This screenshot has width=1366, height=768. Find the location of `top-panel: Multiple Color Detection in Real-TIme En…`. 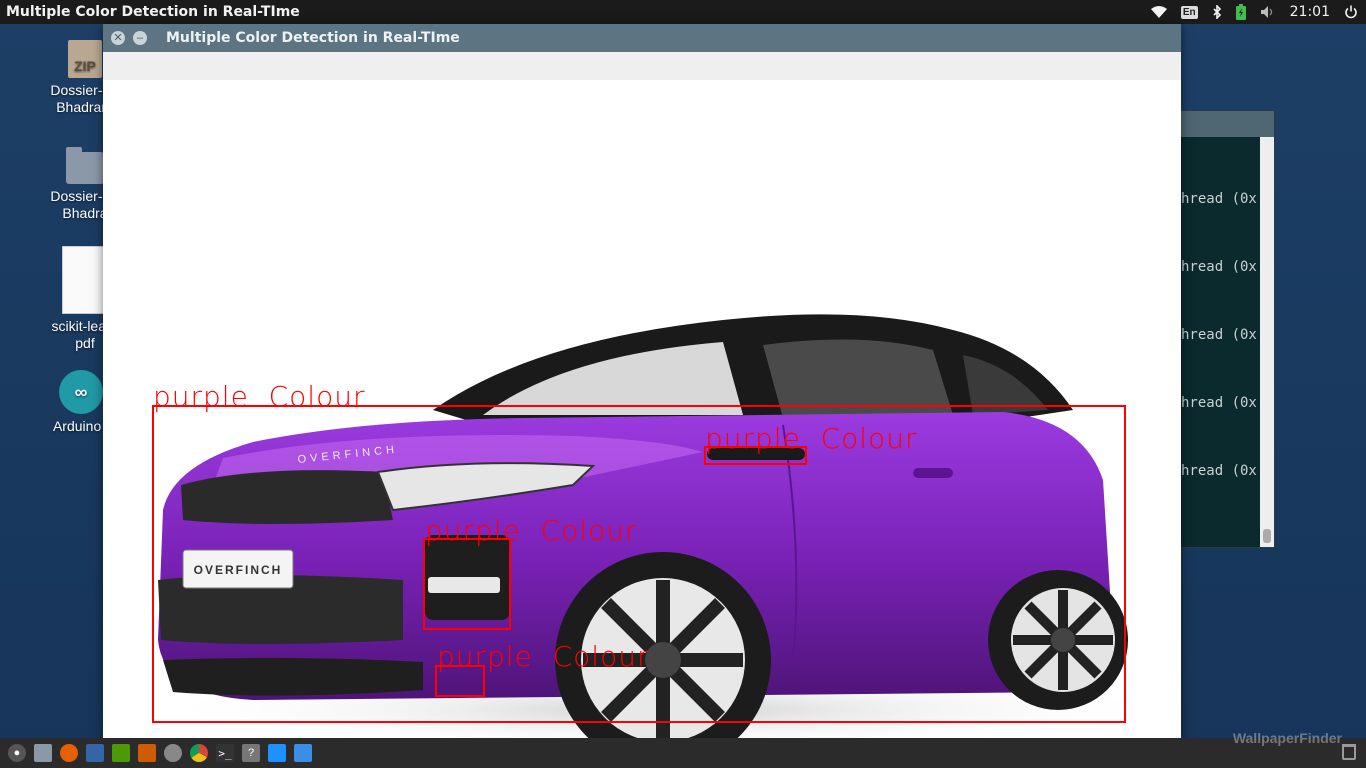

top-panel: Multiple Color Detection in Real-TIme En… is located at coordinates (683, 12).